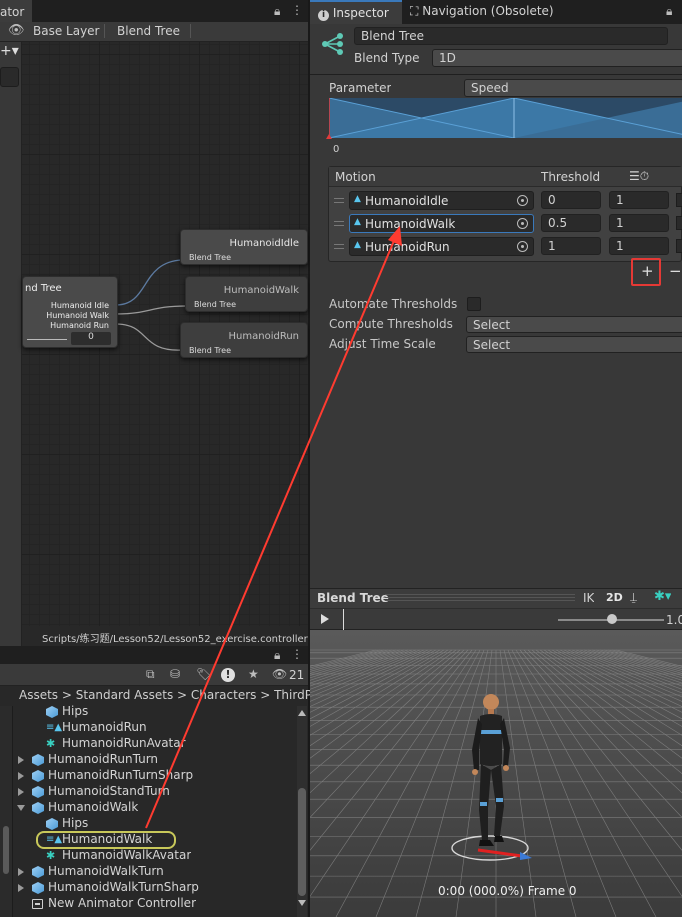 The image size is (682, 917). I want to click on label-tag-icon: 🏷︎, so click(203, 674).